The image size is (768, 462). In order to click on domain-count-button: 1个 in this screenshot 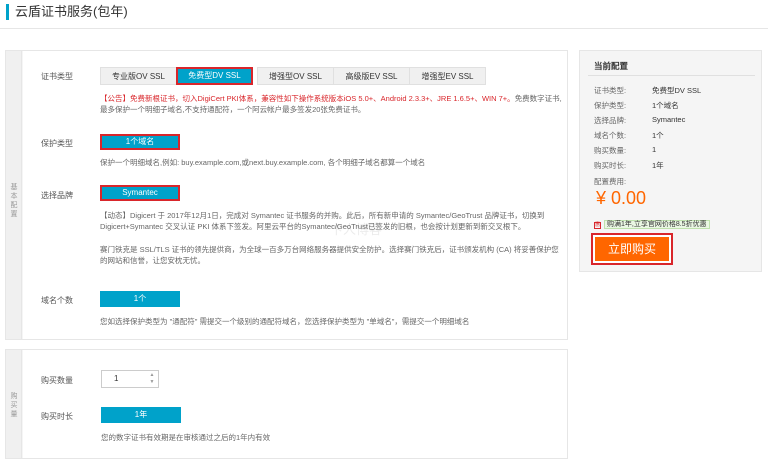, I will do `click(140, 299)`.